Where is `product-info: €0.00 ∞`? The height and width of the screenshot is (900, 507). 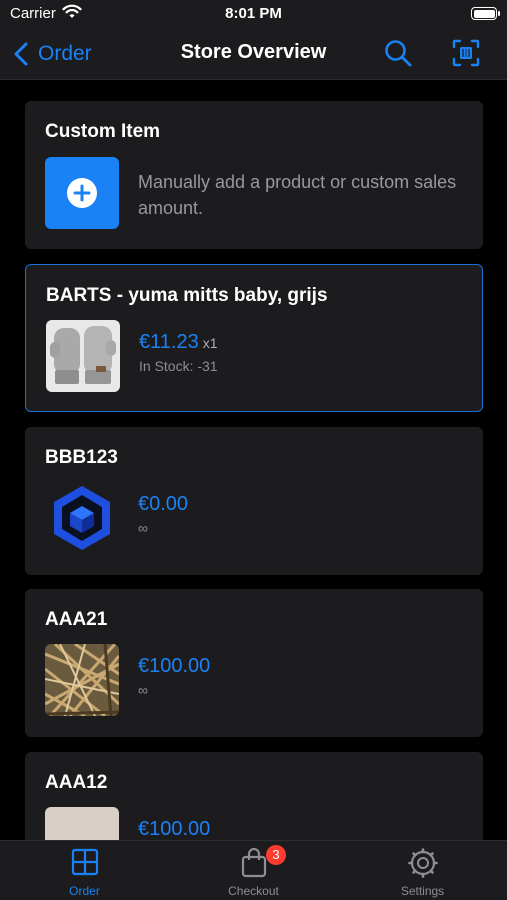
product-info: €0.00 ∞ is located at coordinates (163, 514).